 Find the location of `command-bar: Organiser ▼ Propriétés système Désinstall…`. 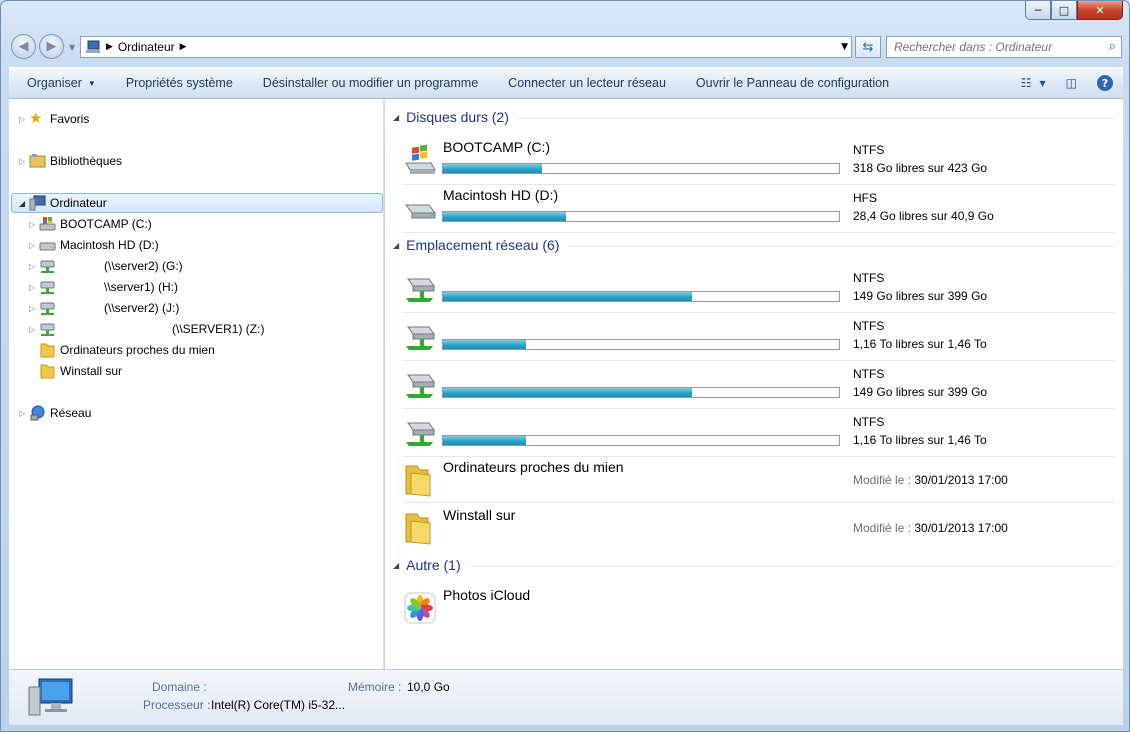

command-bar: Organiser ▼ Propriétés système Désinstall… is located at coordinates (566, 83).